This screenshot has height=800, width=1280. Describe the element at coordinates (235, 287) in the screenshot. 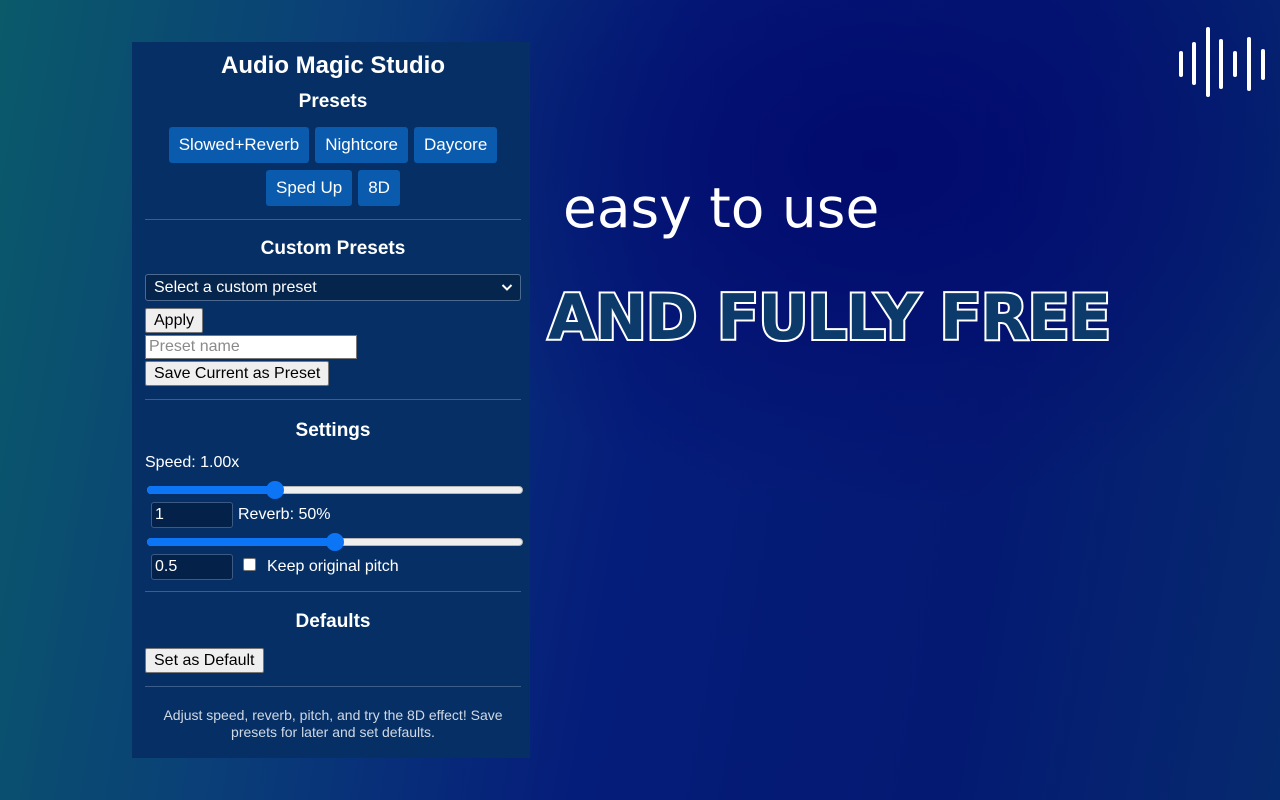

I see `custom-preset-select-value: Select a custom preset` at that location.